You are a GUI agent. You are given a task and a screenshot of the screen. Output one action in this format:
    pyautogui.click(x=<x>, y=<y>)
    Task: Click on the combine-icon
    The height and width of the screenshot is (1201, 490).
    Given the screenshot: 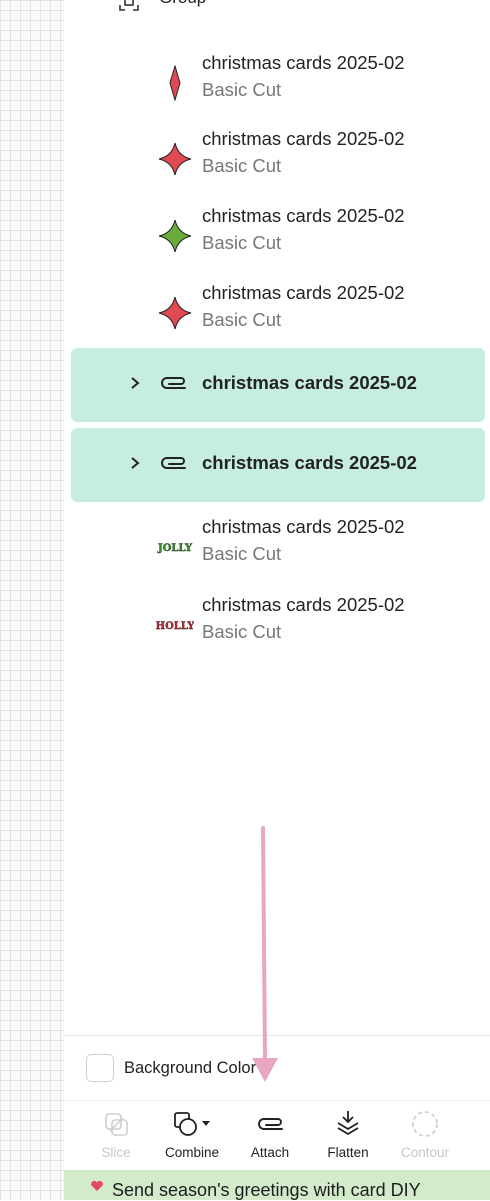 What is the action you would take?
    pyautogui.click(x=192, y=1124)
    